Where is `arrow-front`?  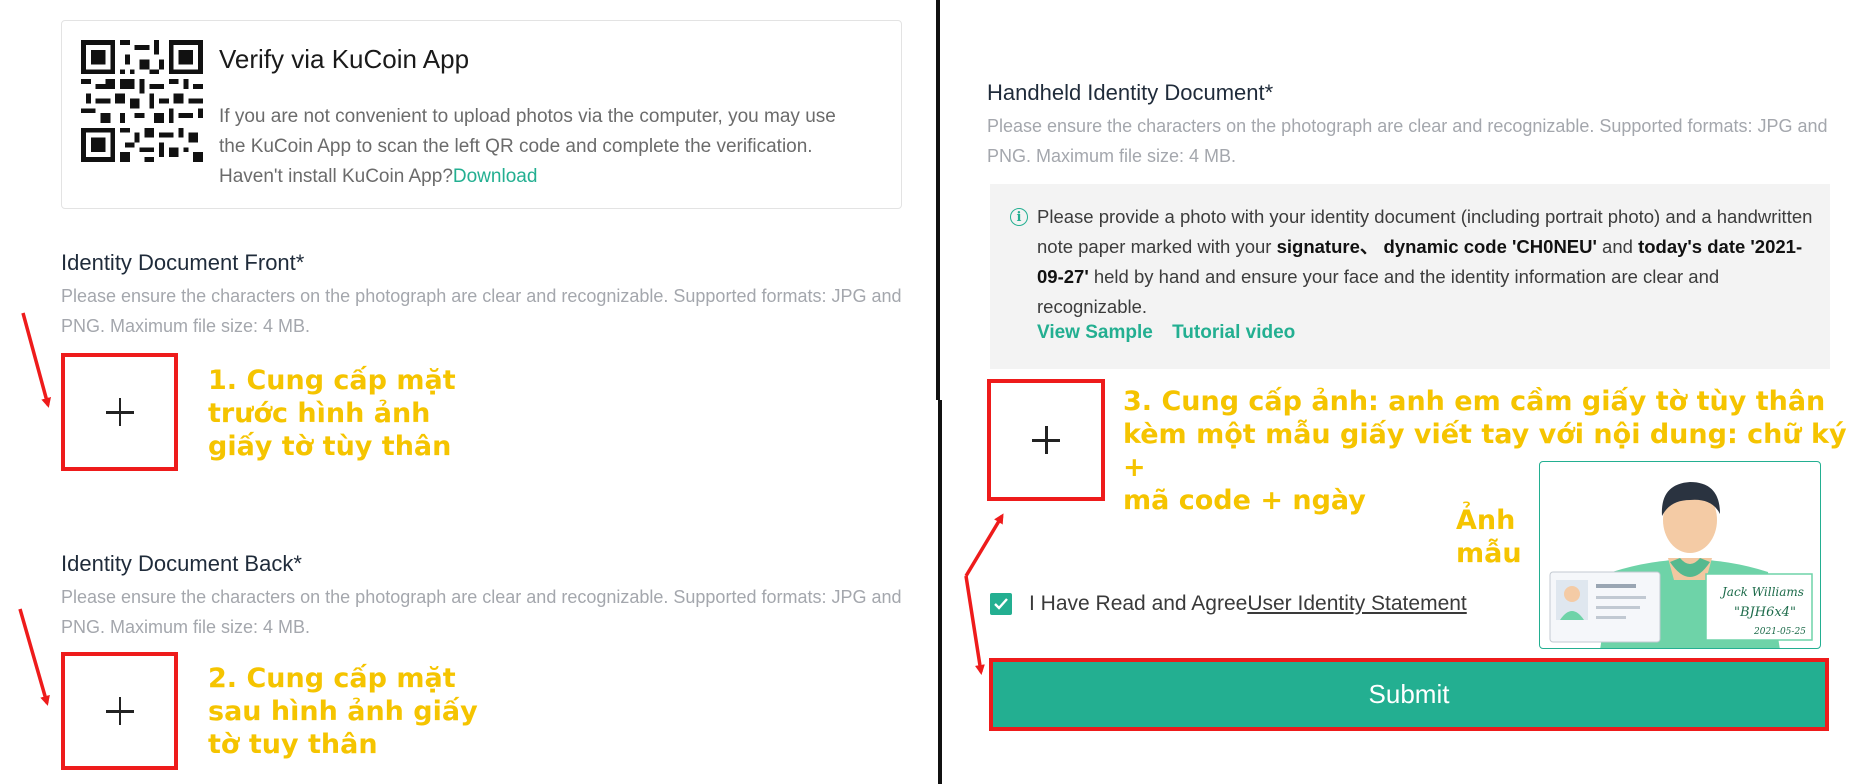 arrow-front is located at coordinates (36, 360).